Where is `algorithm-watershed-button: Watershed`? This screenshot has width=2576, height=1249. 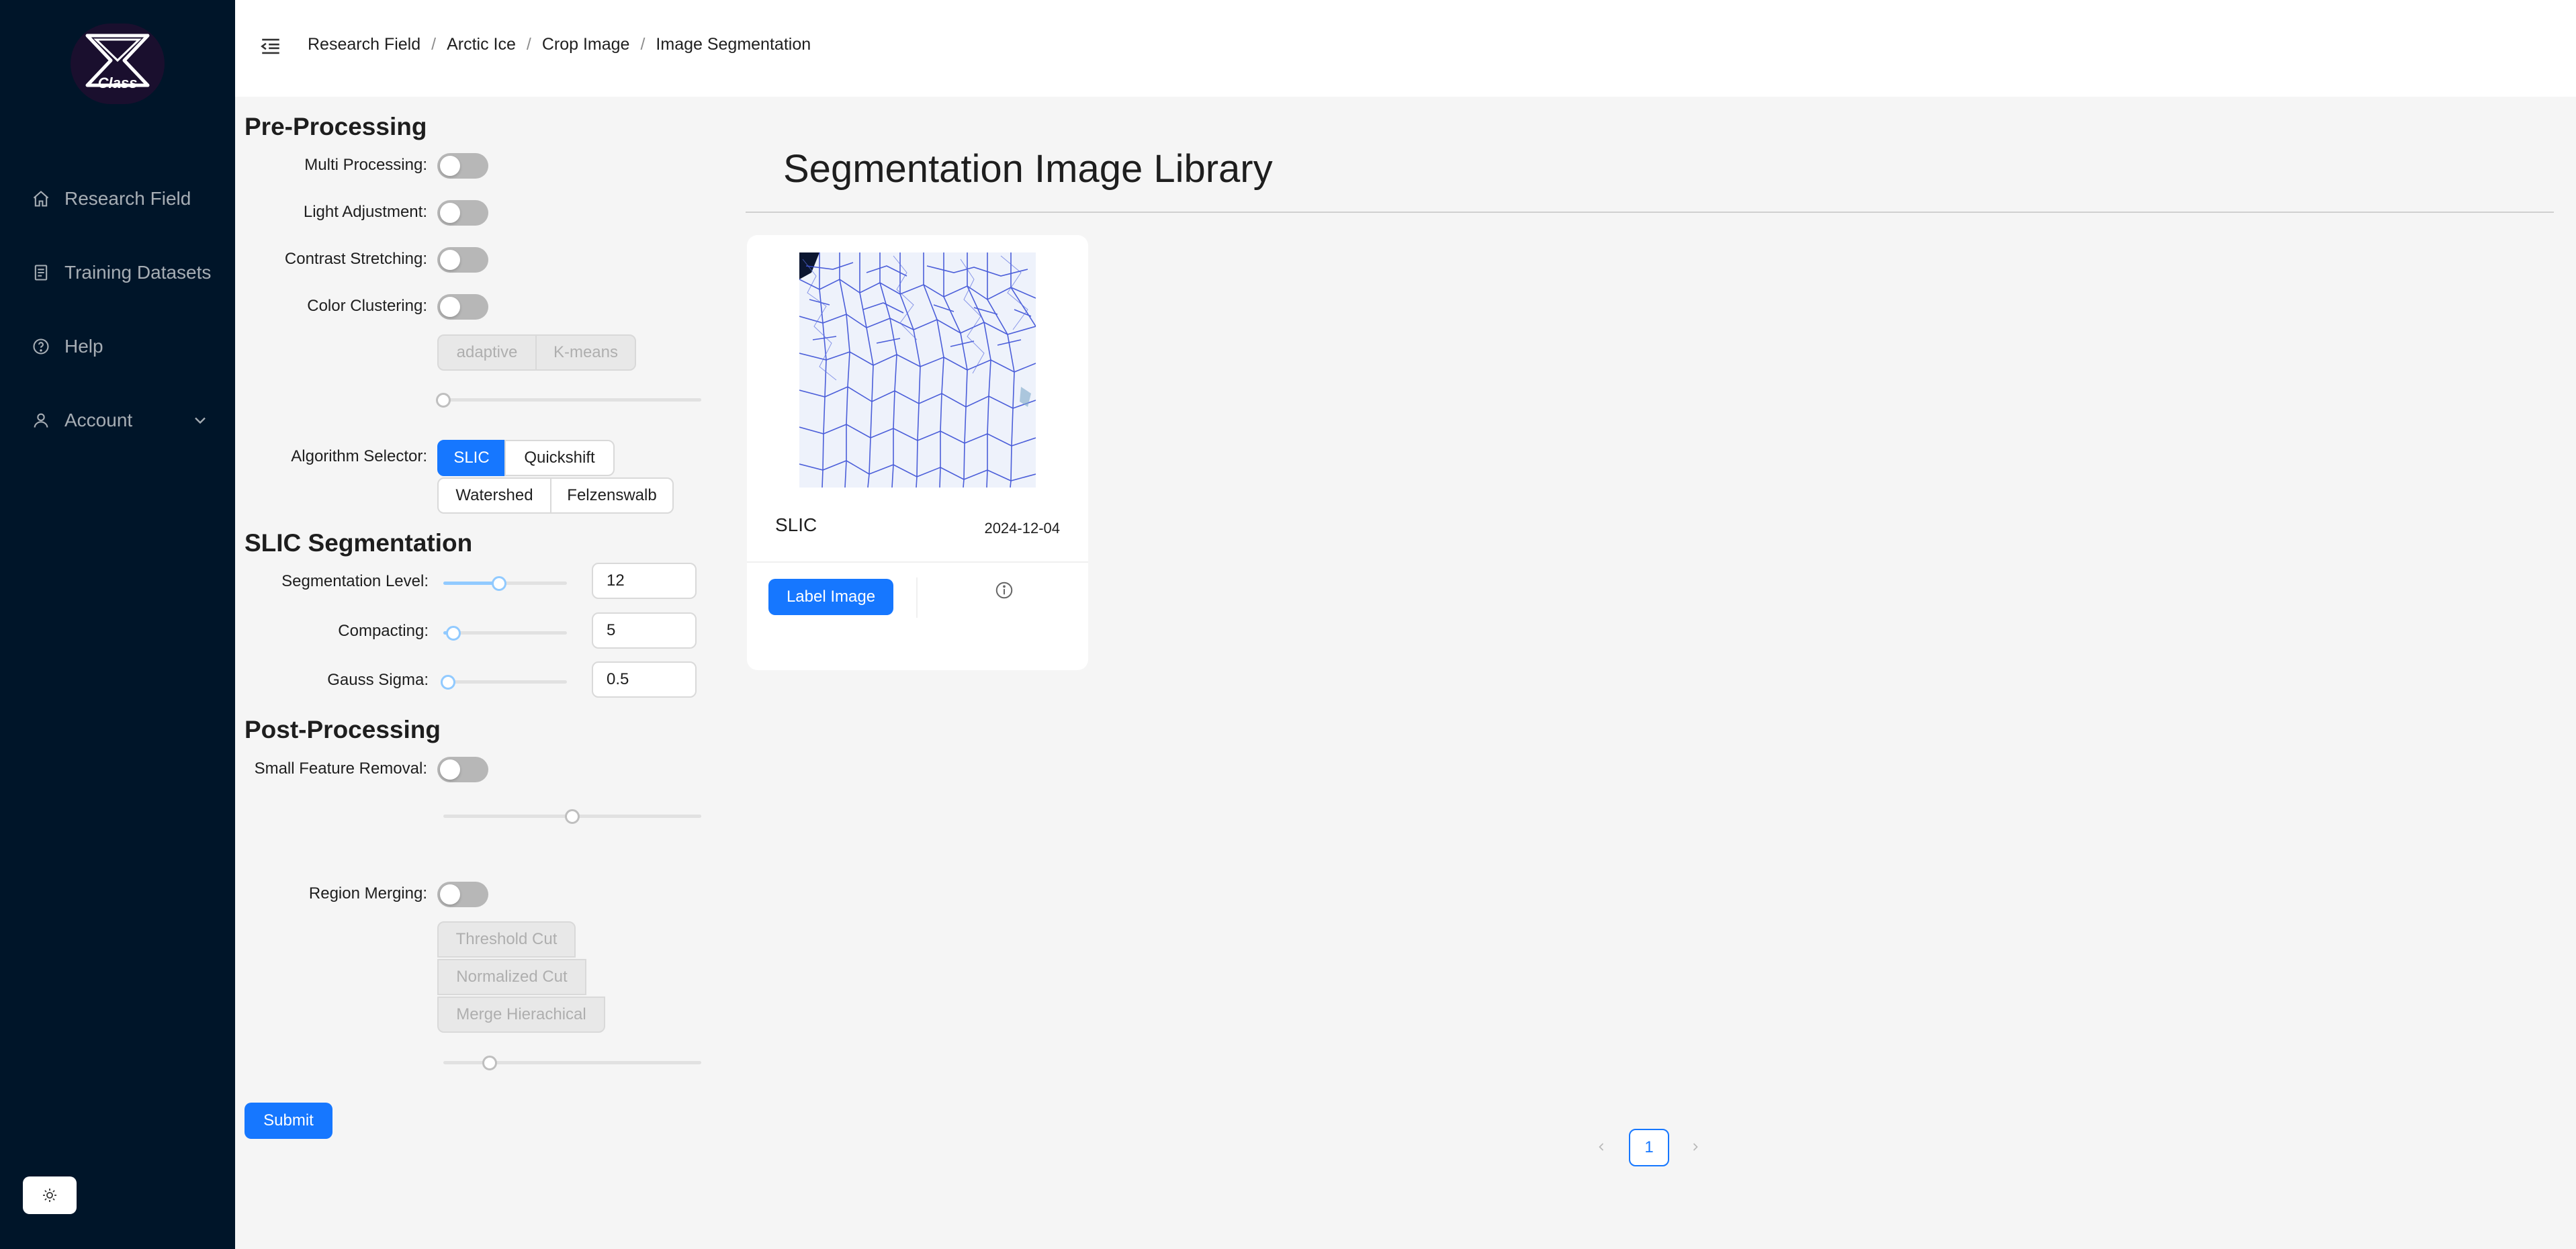
algorithm-watershed-button: Watershed is located at coordinates (494, 495).